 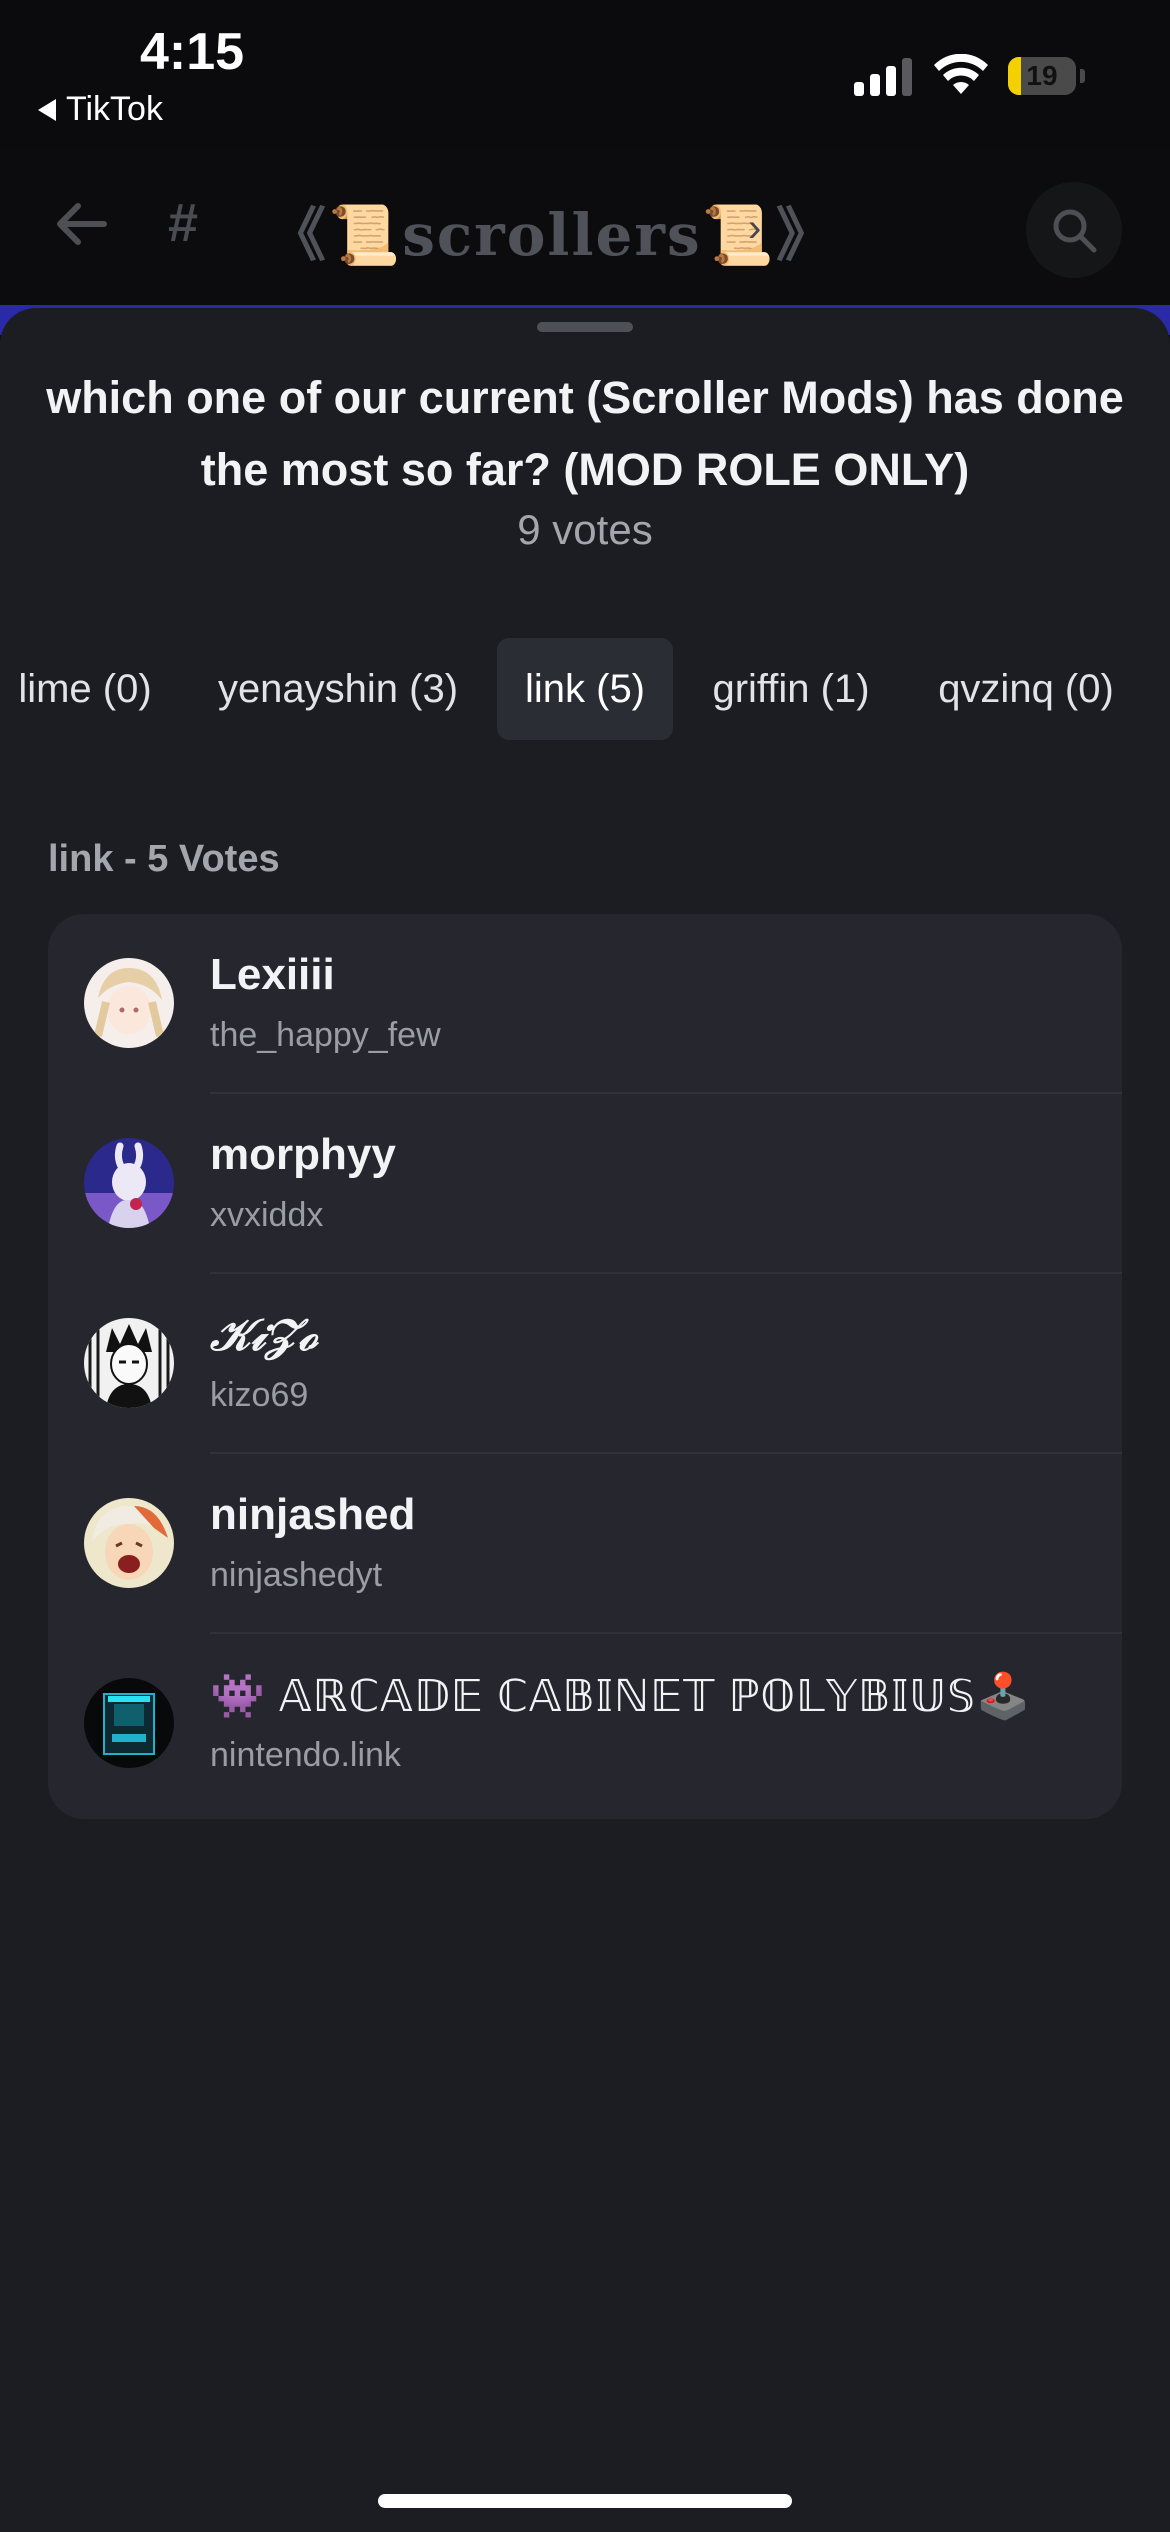 I want to click on back-triangle-icon, so click(x=47, y=109).